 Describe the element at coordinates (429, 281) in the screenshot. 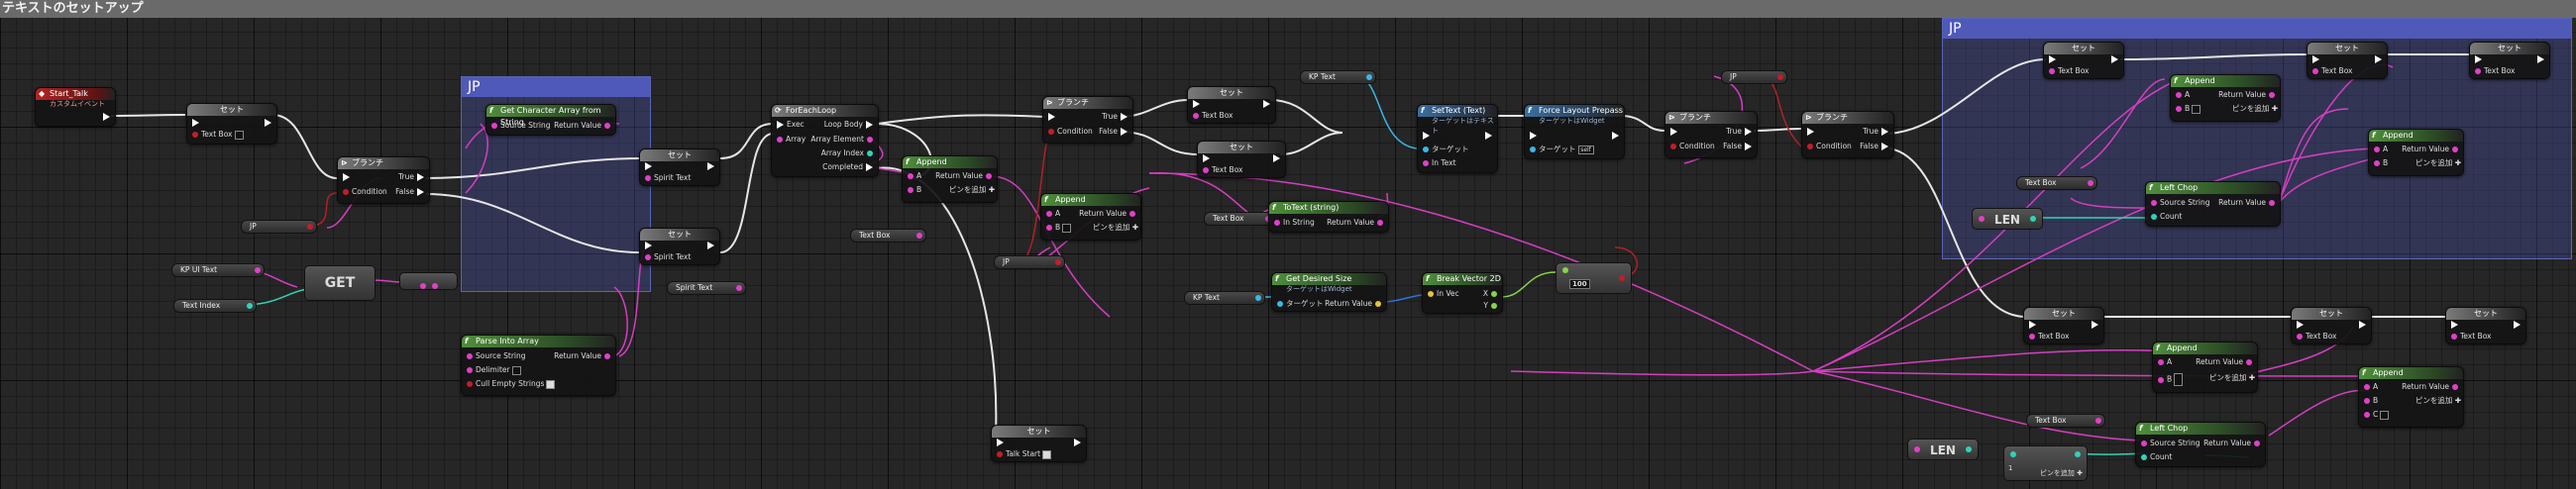

I see `string-conv-node` at that location.